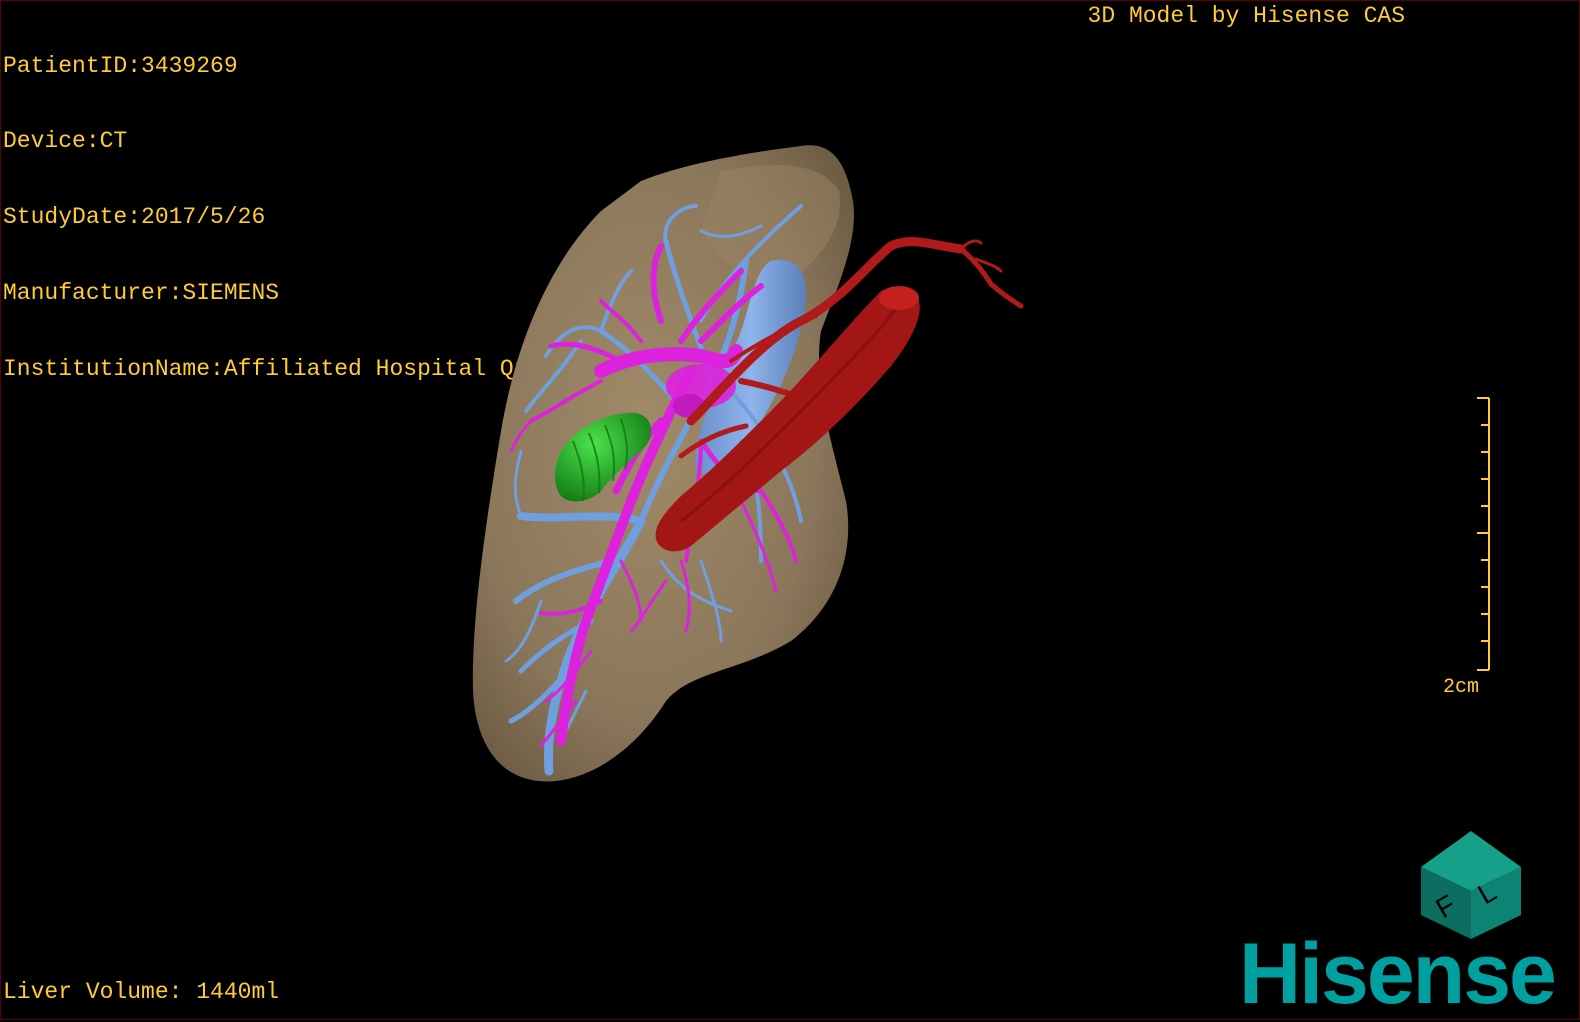  I want to click on hisense-logo: Hisense, so click(1398, 974).